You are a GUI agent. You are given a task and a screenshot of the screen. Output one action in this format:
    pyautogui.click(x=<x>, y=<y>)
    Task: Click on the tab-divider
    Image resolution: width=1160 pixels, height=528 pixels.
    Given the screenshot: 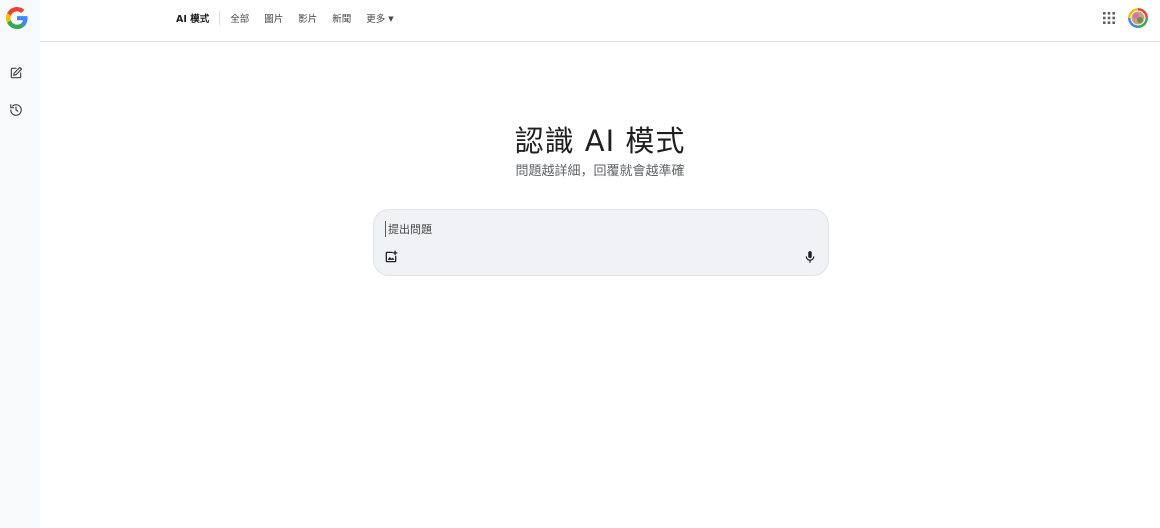 What is the action you would take?
    pyautogui.click(x=220, y=18)
    